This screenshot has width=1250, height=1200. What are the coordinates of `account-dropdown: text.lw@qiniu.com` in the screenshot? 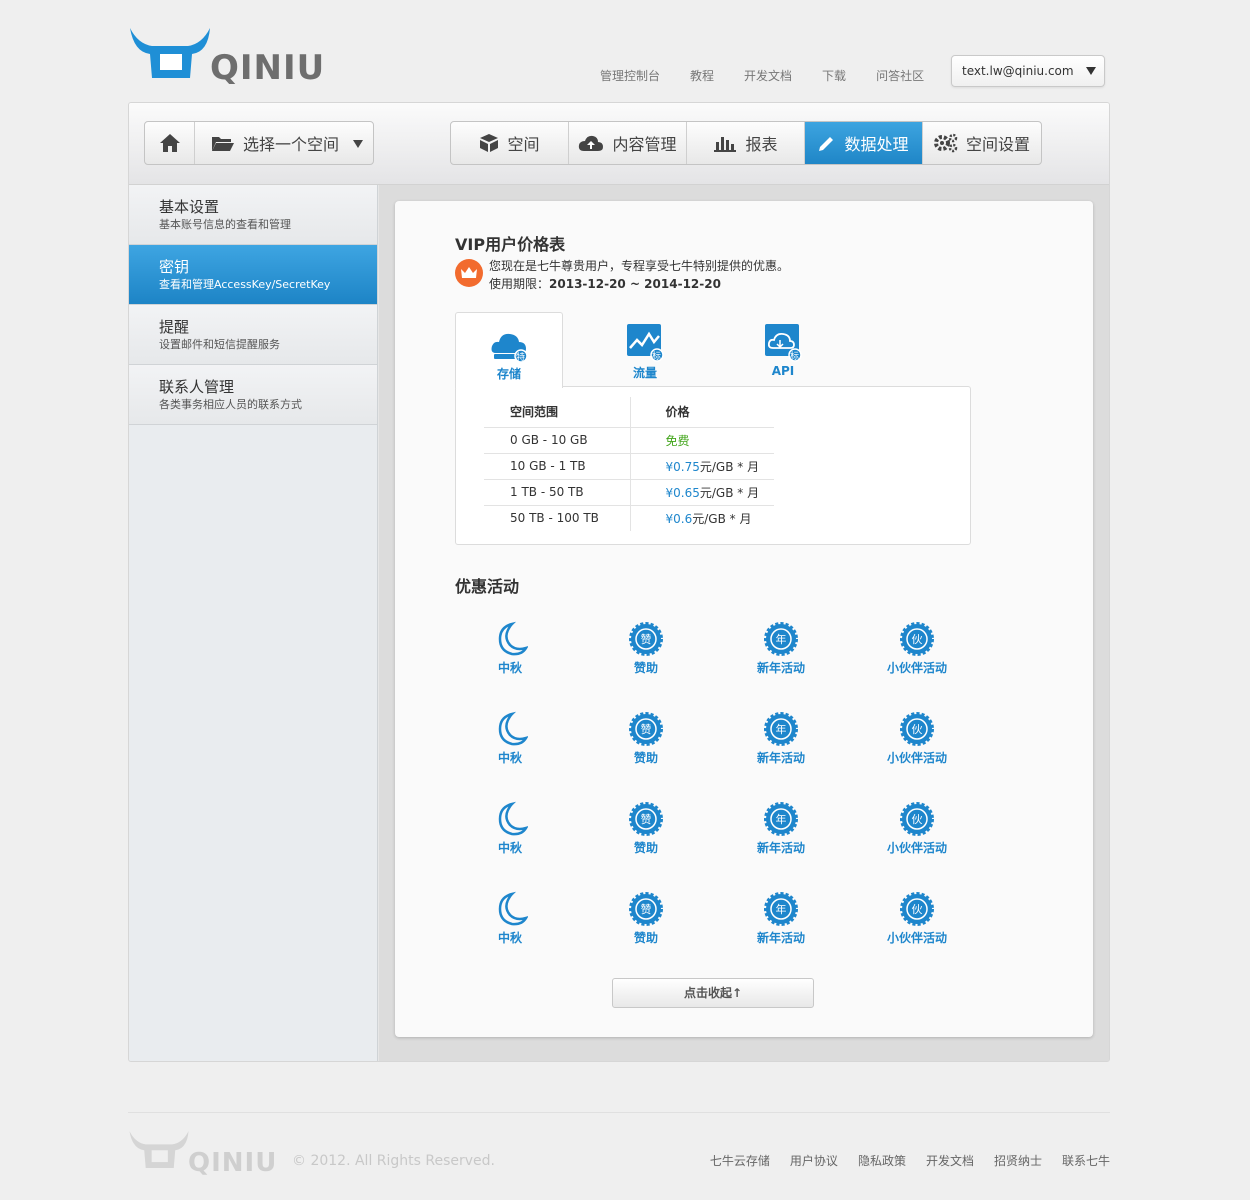 It's located at (1028, 71).